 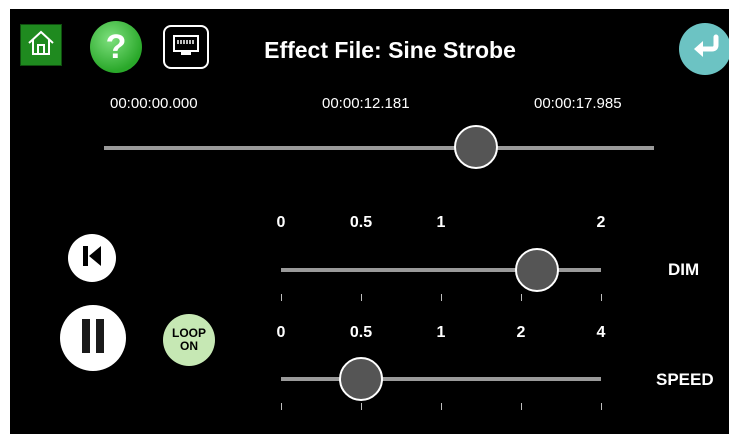 What do you see at coordinates (601, 332) in the screenshot?
I see `speed-scale-label: 4` at bounding box center [601, 332].